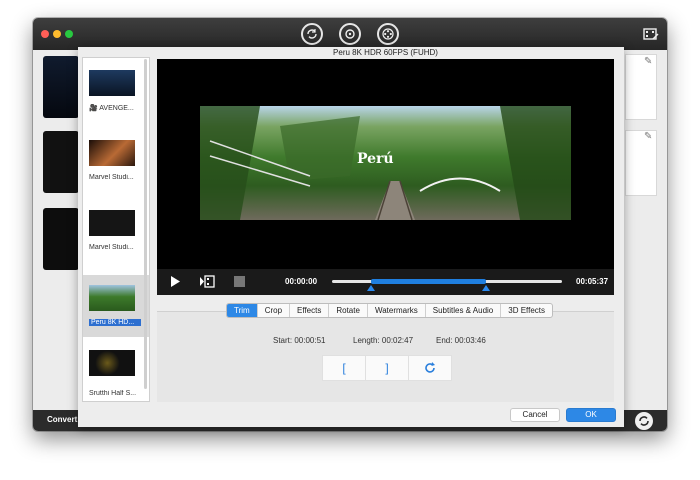 The width and height of the screenshot is (700, 480). I want to click on tab-3d-effects: 3D Effects, so click(526, 310).